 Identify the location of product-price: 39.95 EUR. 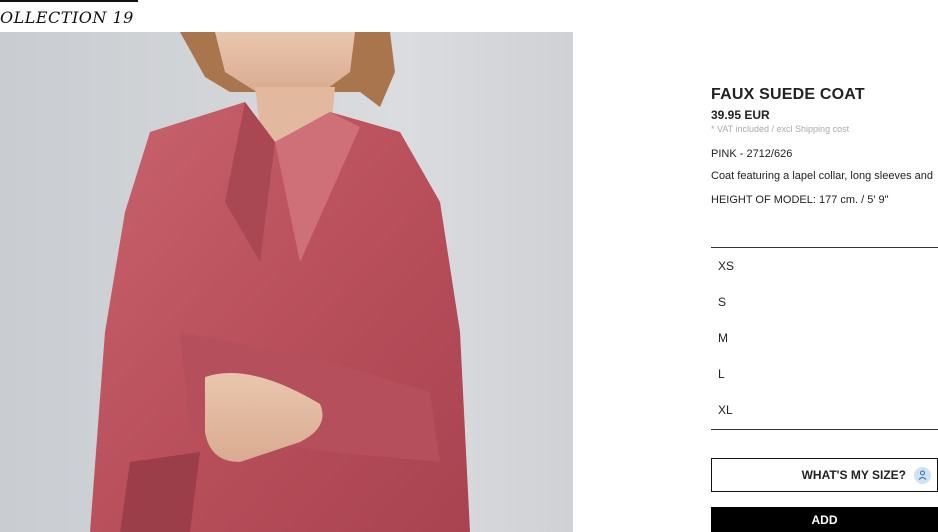
(740, 115).